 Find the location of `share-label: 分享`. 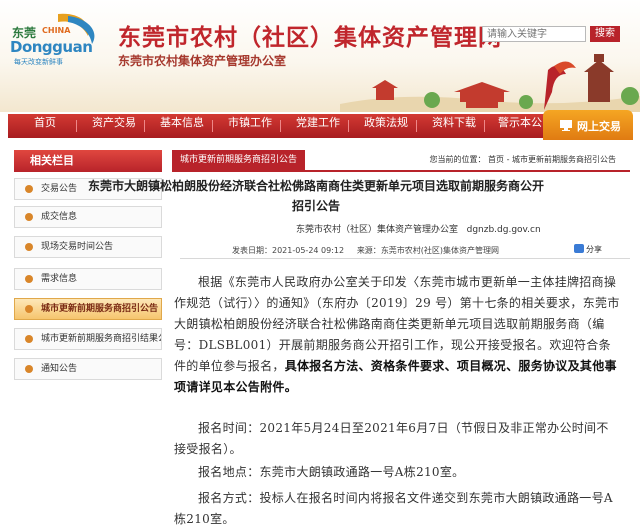

share-label: 分享 is located at coordinates (594, 249).